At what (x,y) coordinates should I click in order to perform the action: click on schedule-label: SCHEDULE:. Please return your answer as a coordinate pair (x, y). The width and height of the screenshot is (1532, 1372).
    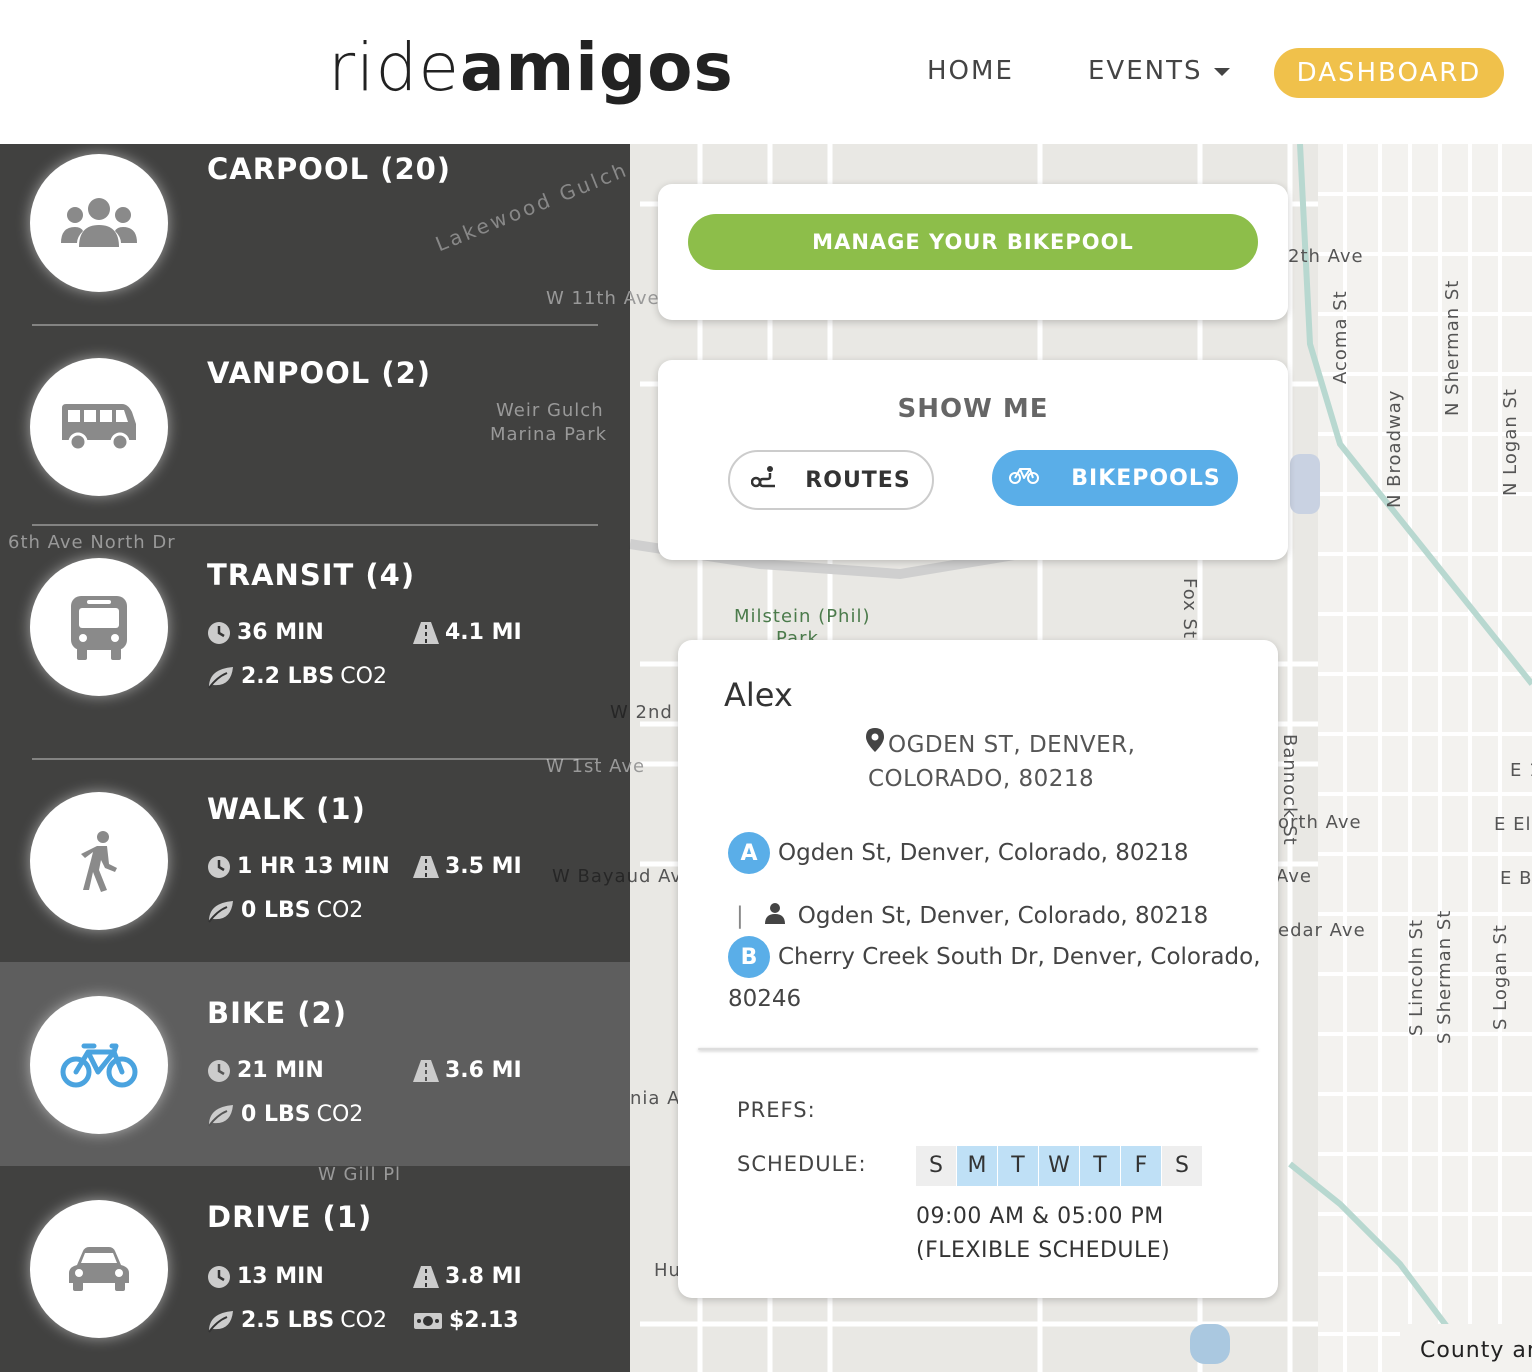
    Looking at the image, I should click on (802, 1164).